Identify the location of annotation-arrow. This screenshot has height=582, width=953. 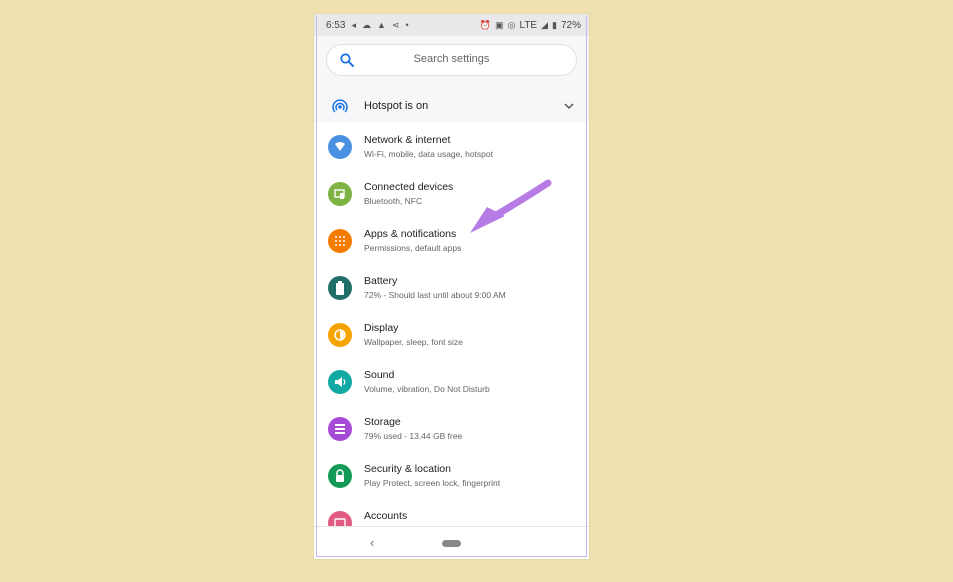
(511, 206).